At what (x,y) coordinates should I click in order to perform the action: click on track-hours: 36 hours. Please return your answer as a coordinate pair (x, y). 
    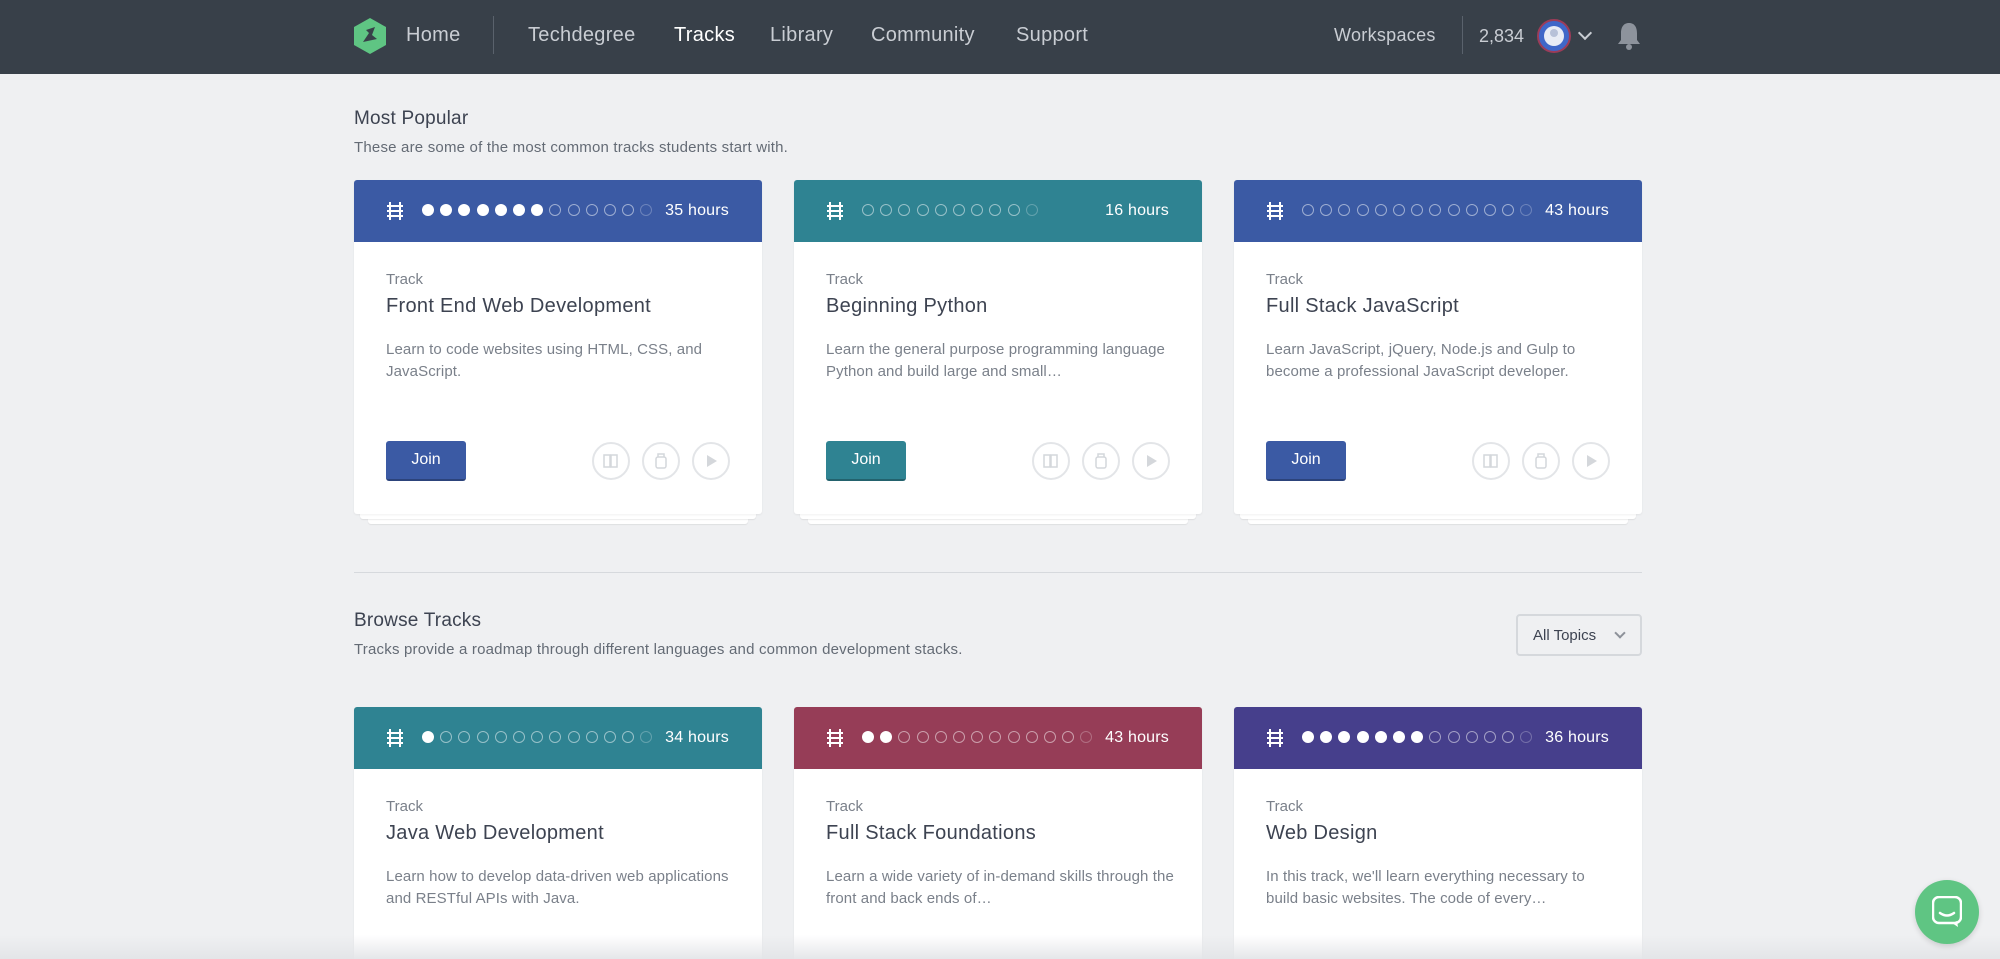
    Looking at the image, I should click on (1577, 737).